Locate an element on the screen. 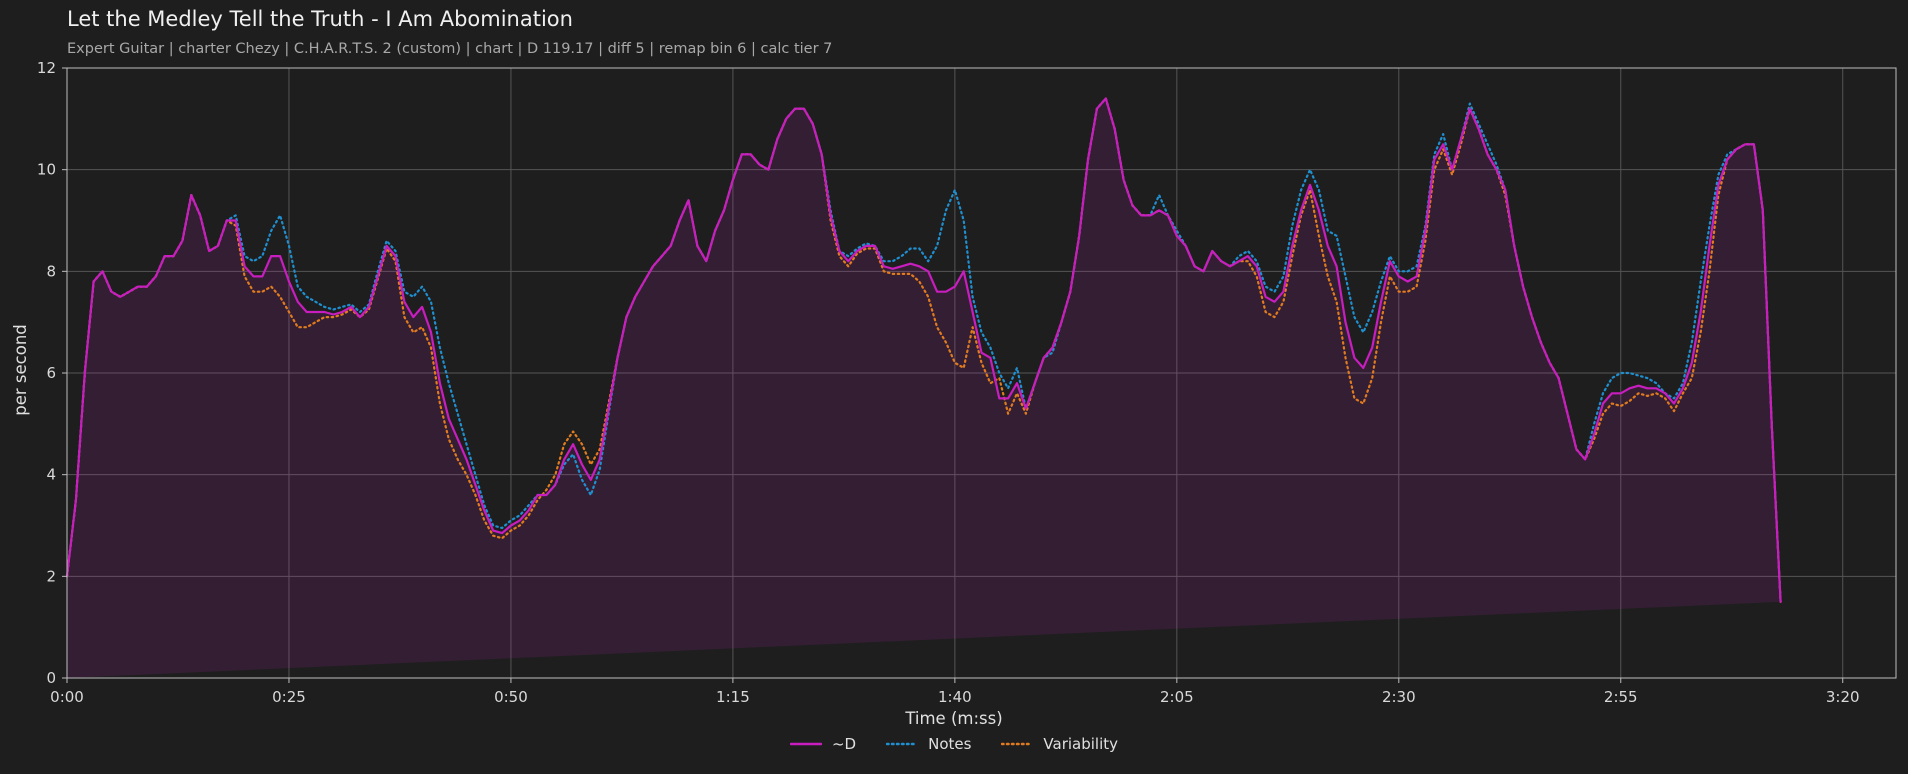  x-tick-label: 1:40 is located at coordinates (955, 697).